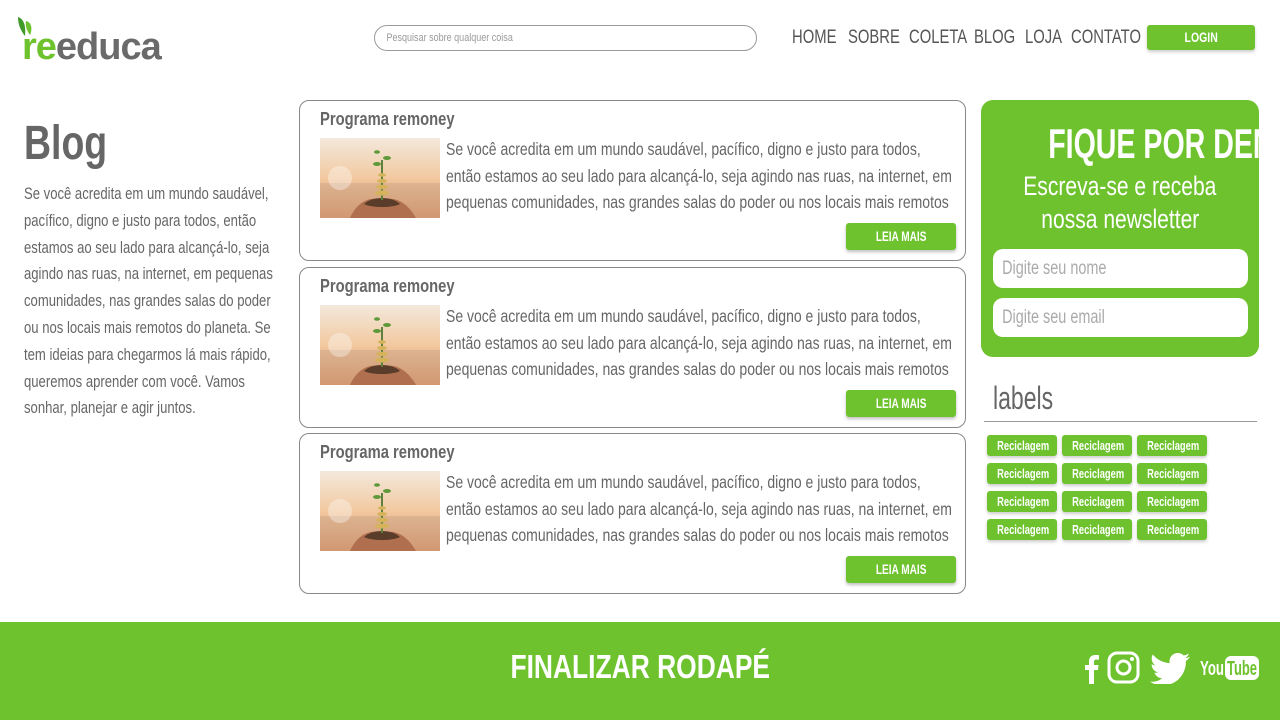 This screenshot has height=720, width=1280. I want to click on youtube-icon: You Tube, so click(1230, 668).